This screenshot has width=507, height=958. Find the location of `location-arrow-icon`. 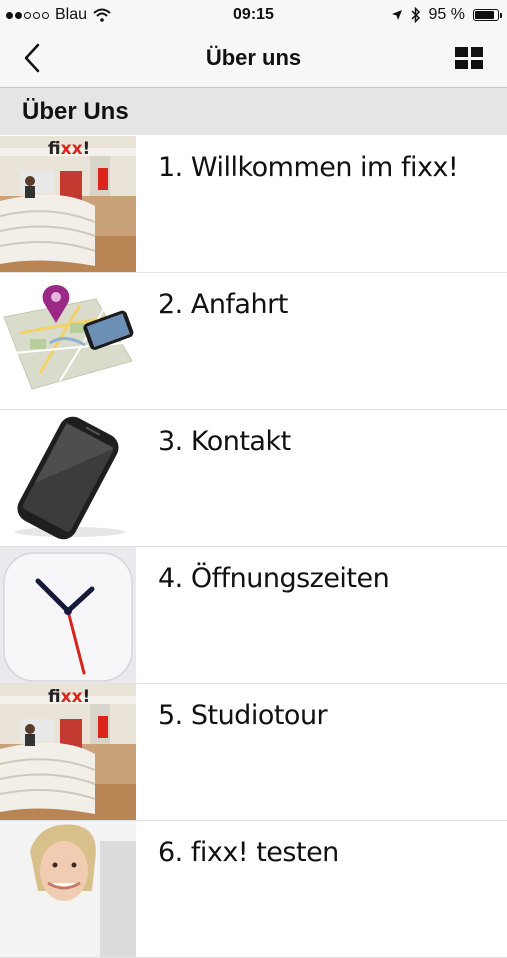

location-arrow-icon is located at coordinates (397, 15).